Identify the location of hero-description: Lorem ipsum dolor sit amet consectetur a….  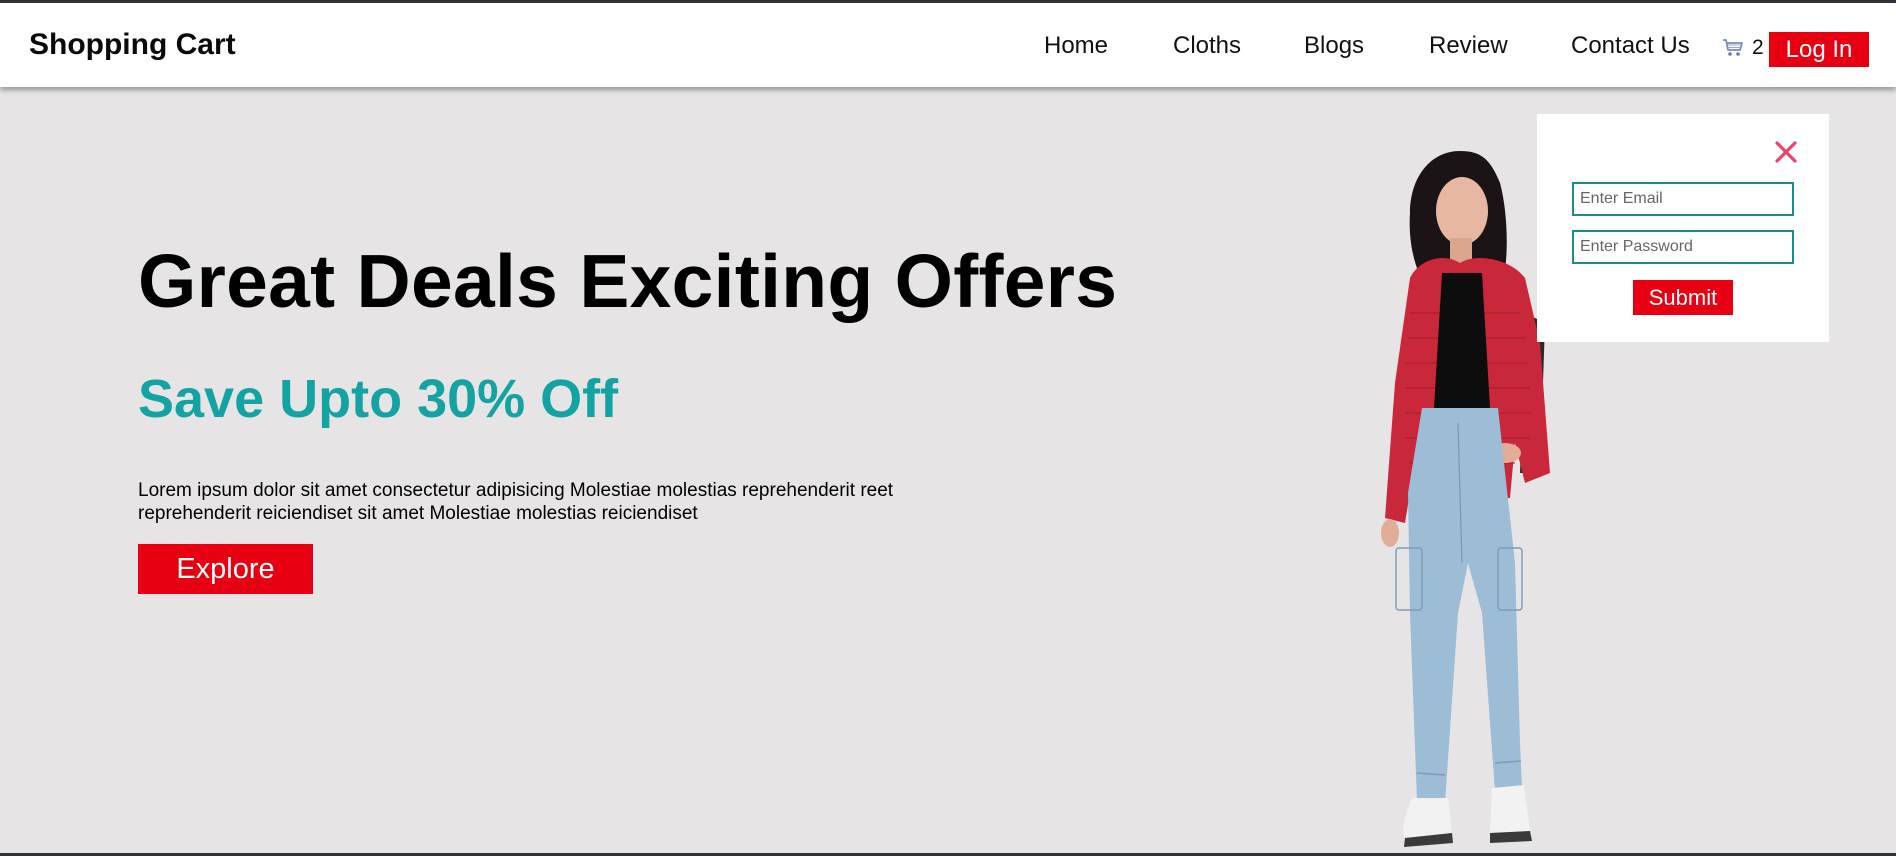
(516, 502).